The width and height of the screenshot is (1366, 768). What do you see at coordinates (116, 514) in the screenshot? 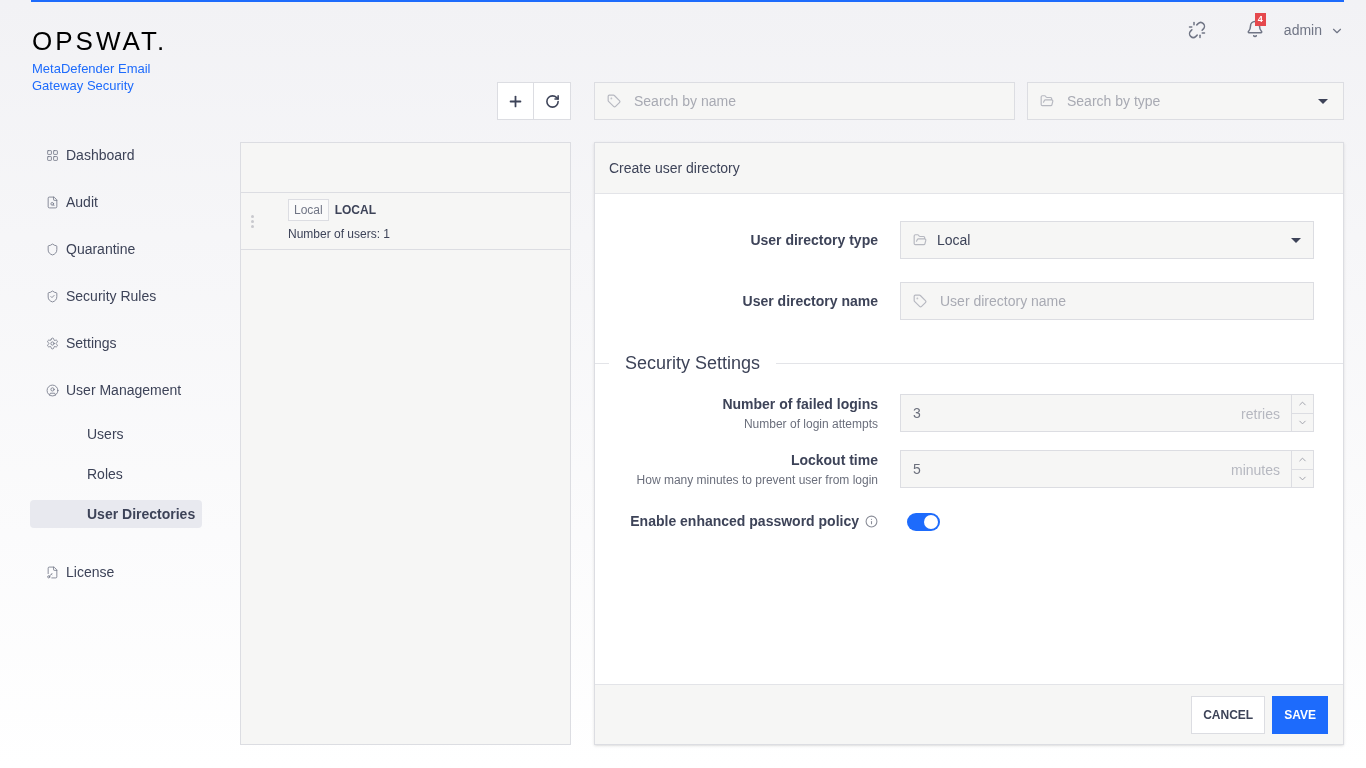
I see `sidebar-subitem: User Directories` at bounding box center [116, 514].